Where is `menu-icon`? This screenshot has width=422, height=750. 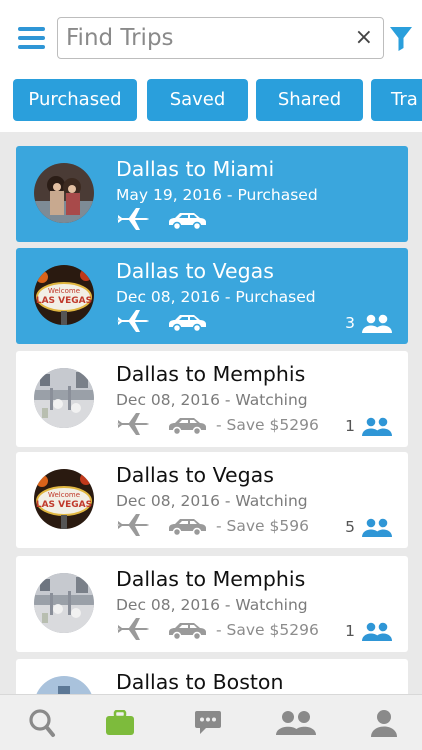
menu-icon is located at coordinates (31, 38).